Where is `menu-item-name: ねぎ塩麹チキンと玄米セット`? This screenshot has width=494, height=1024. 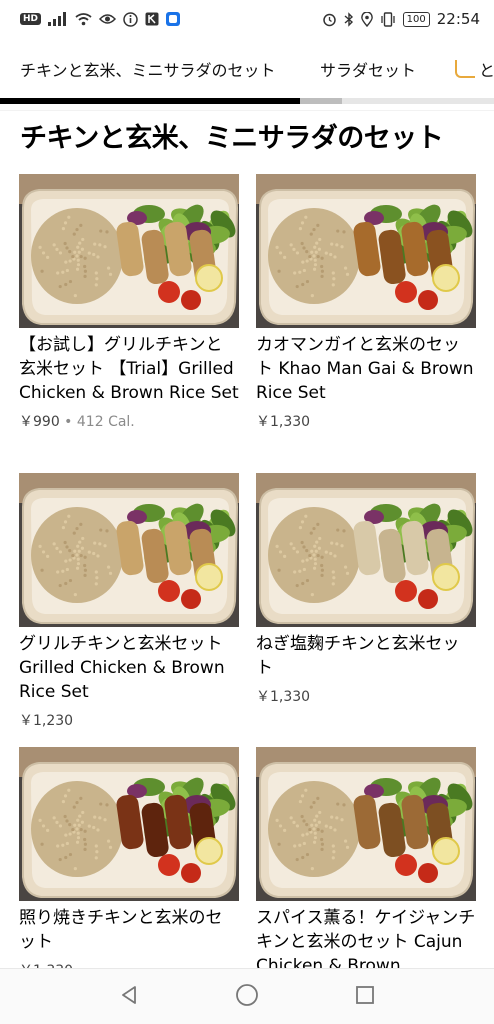
menu-item-name: ねぎ塩麹チキンと玄米セット is located at coordinates (358, 656).